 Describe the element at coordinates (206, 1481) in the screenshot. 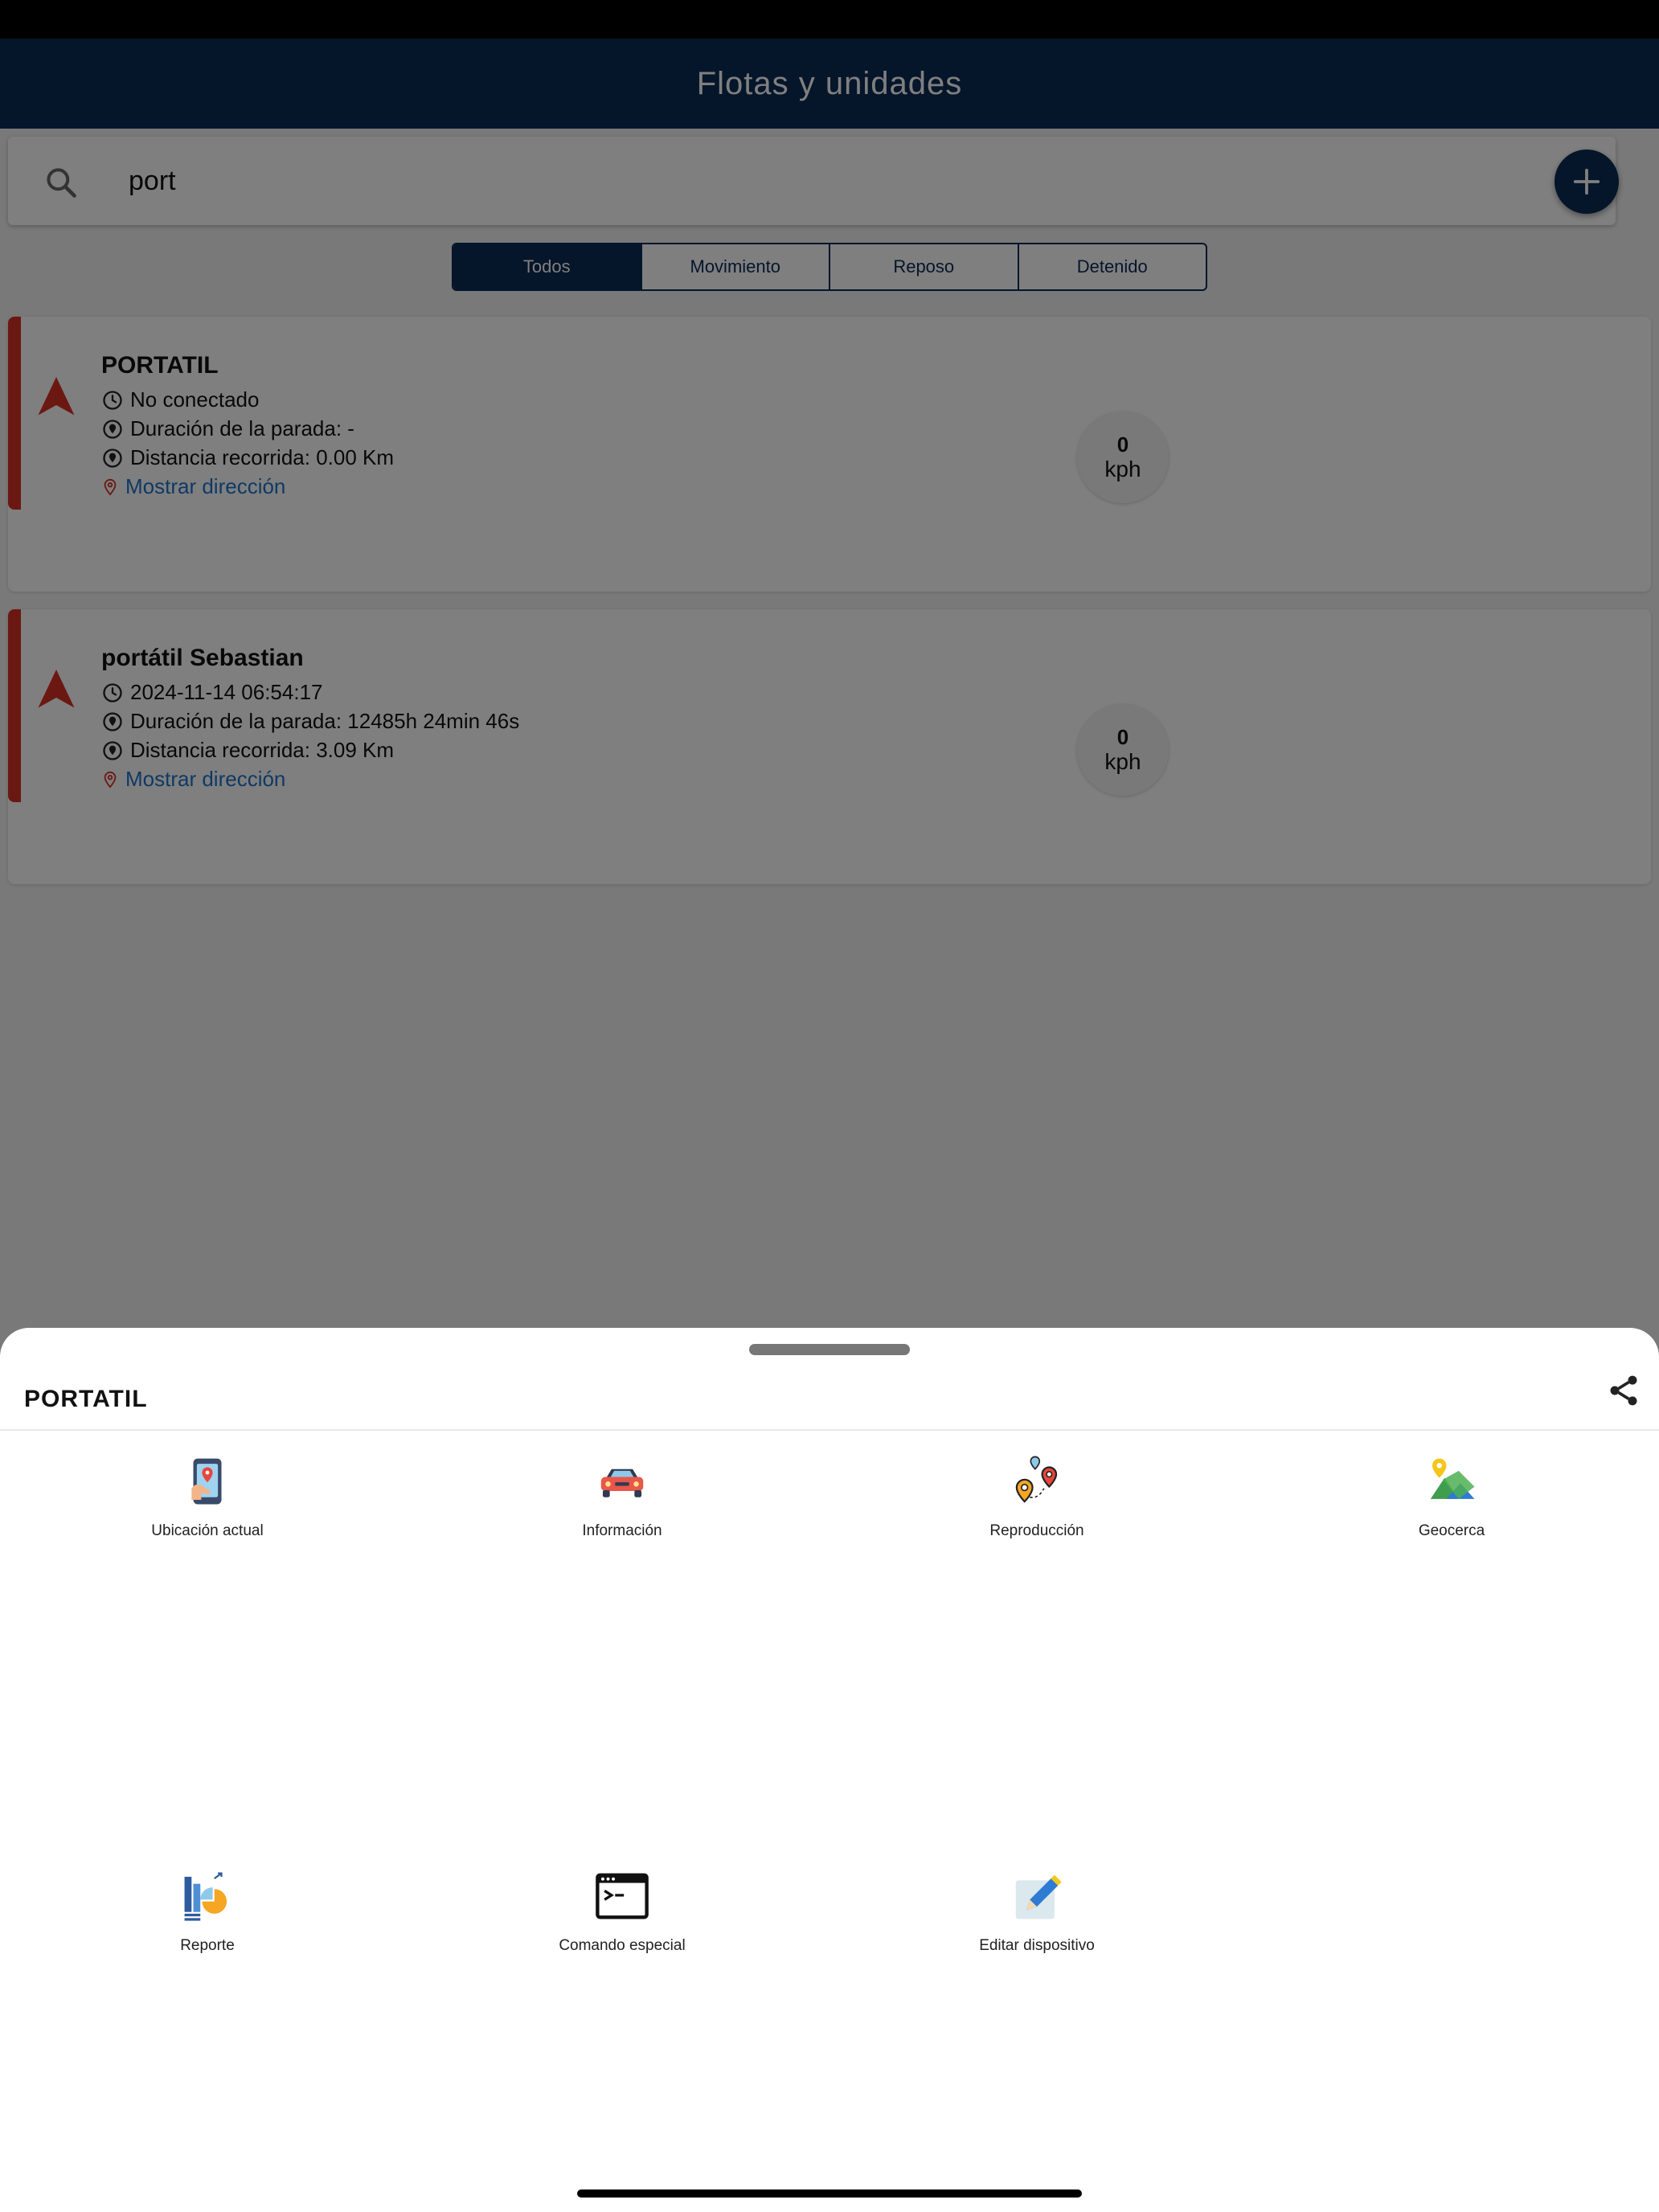

I see `current-location-icon` at that location.